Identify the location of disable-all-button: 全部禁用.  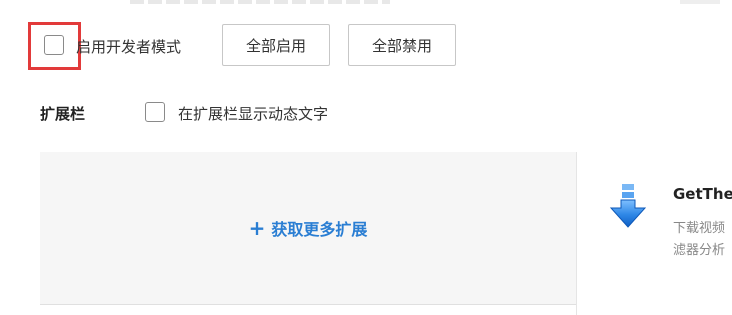
(402, 45).